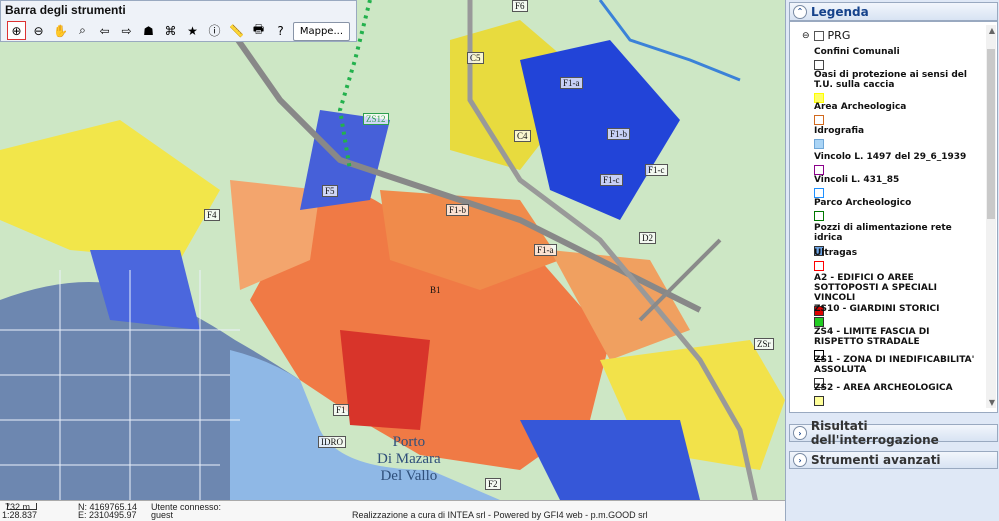  Describe the element at coordinates (897, 58) in the screenshot. I see `legend-item: Confini Comunali` at that location.